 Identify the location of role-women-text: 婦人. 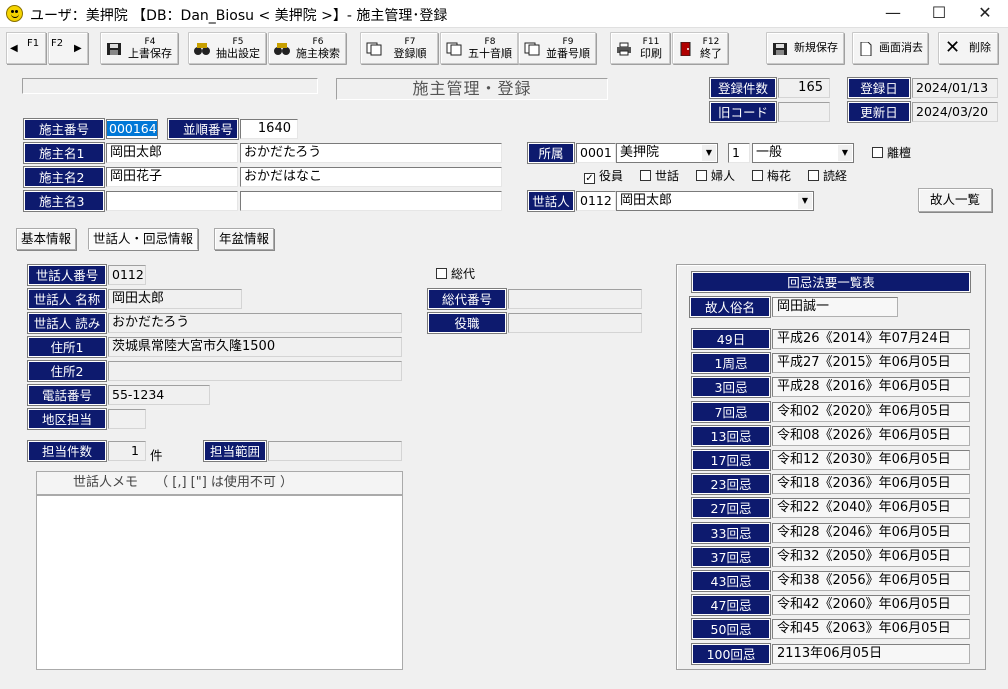
(723, 176).